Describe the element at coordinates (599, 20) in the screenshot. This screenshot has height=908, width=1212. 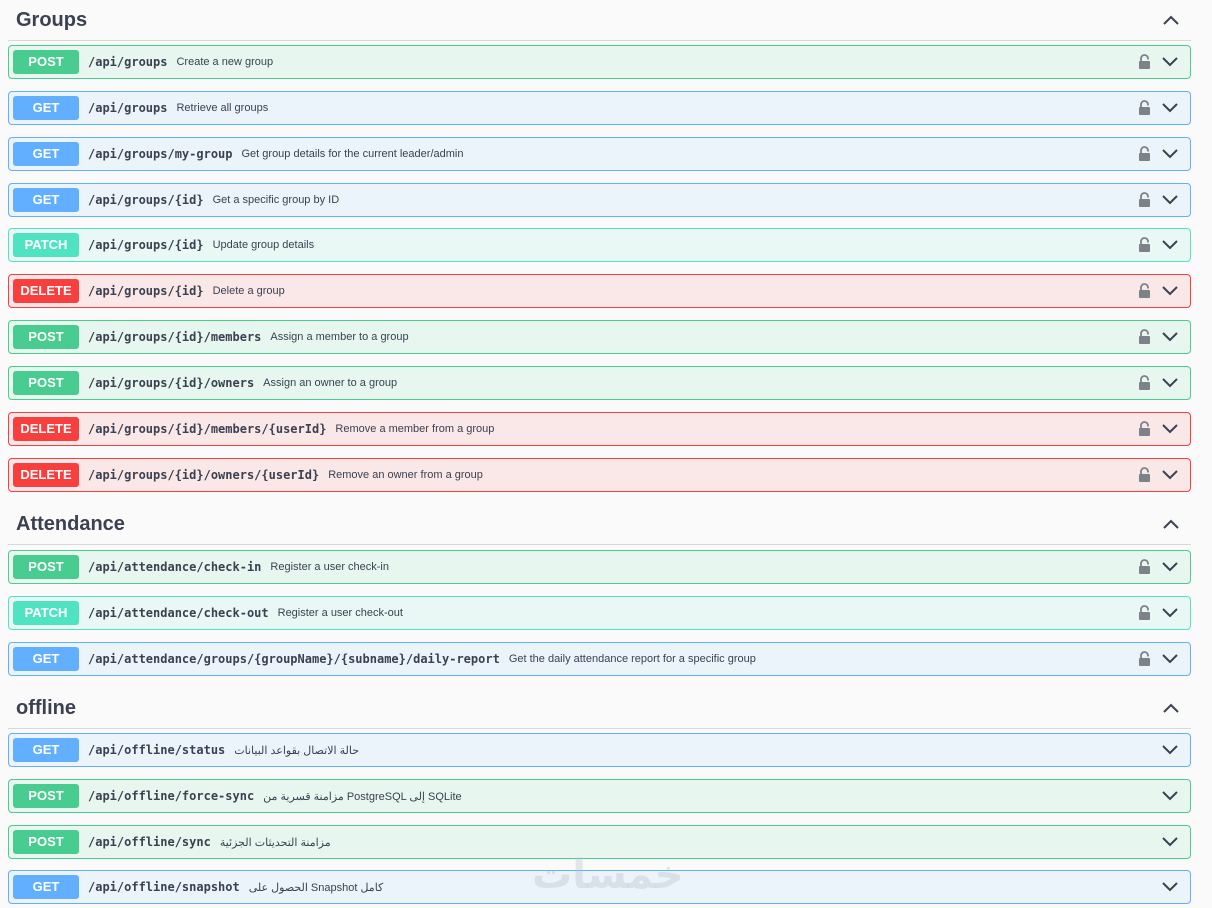
I see `section-header-groups: Groups` at that location.